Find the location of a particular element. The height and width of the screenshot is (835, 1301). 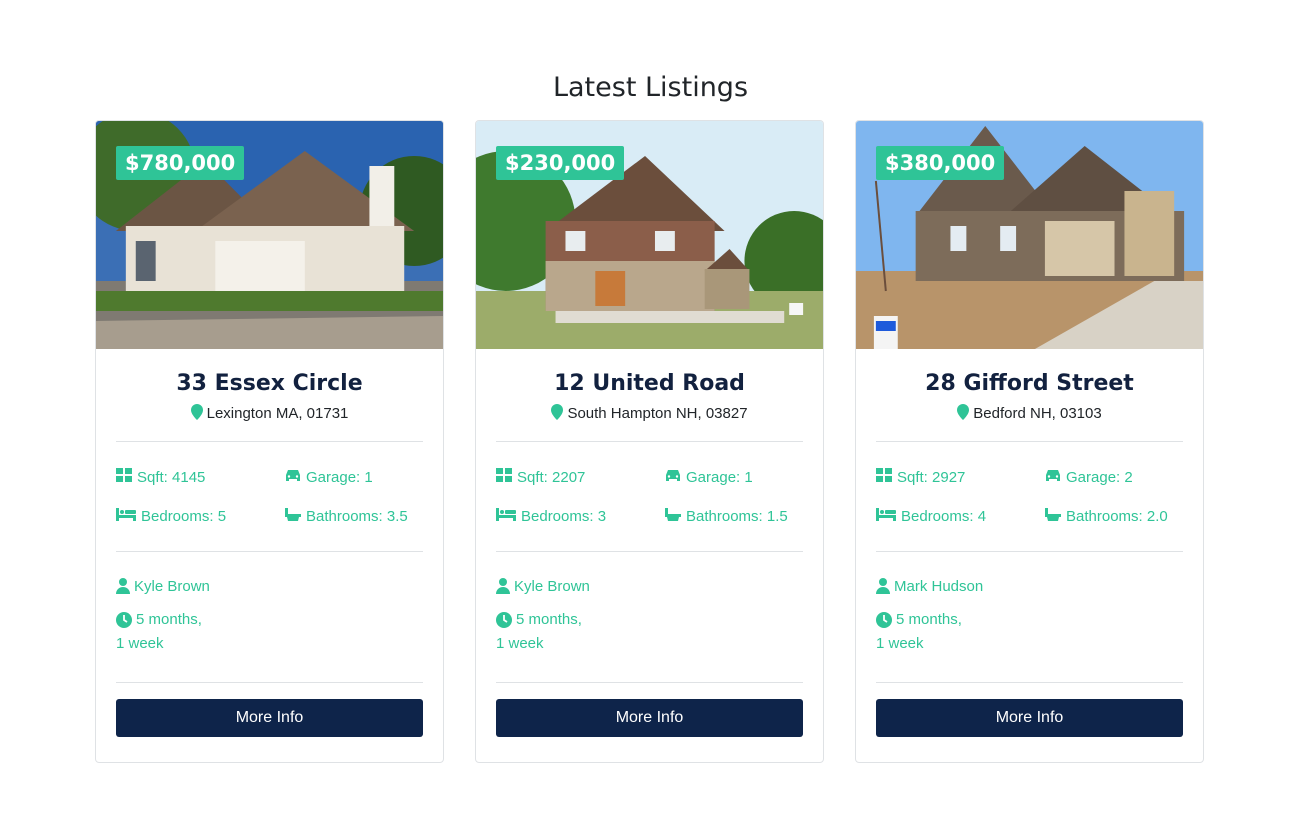

sqft-spec: Sqft: 2927 is located at coordinates (960, 477).